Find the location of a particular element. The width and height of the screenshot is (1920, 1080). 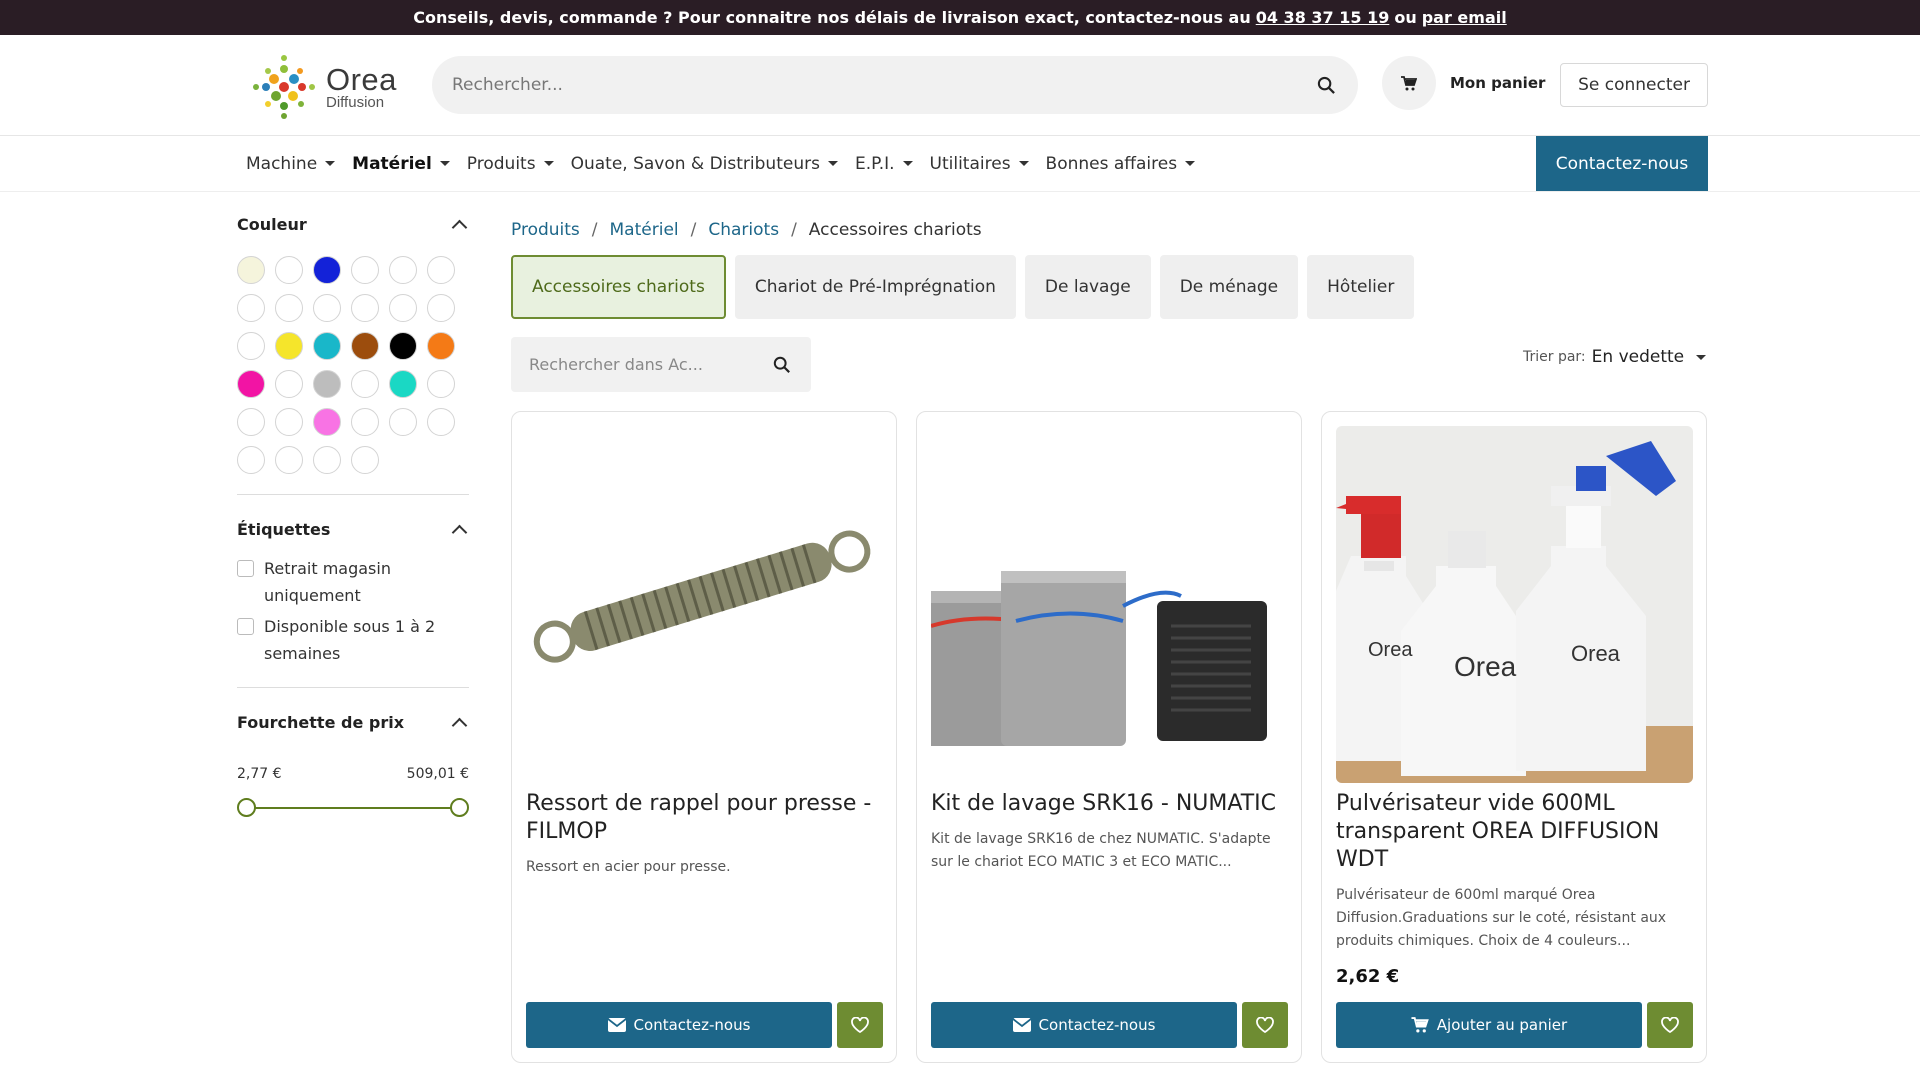

tags-filter-header: Étiquettes is located at coordinates (353, 529).